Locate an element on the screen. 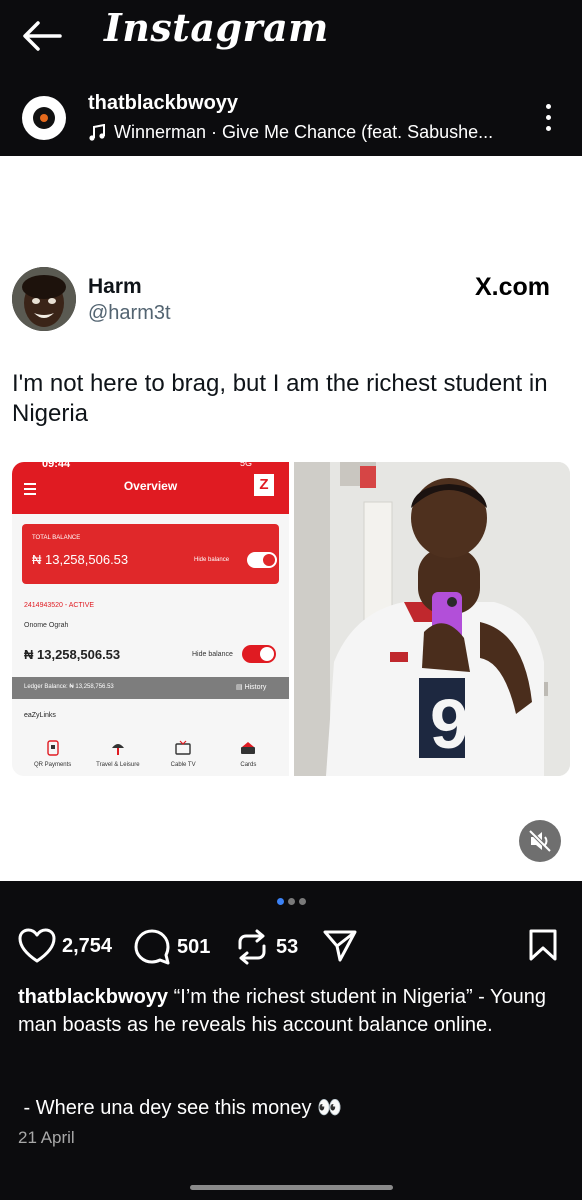 The width and height of the screenshot is (582, 1200). service-cards: Cards is located at coordinates (248, 754).